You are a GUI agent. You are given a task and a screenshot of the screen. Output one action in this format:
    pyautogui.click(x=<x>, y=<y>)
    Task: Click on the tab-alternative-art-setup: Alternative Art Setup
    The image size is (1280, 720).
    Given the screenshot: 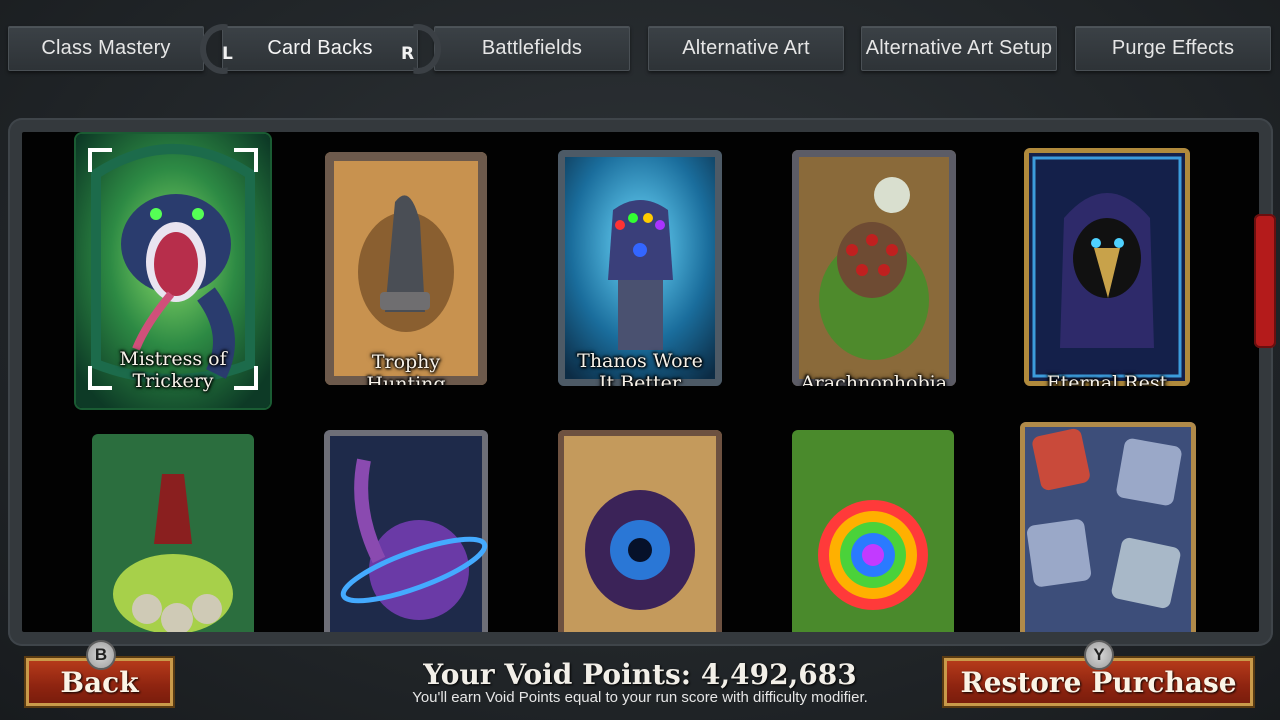 What is the action you would take?
    pyautogui.click(x=959, y=48)
    